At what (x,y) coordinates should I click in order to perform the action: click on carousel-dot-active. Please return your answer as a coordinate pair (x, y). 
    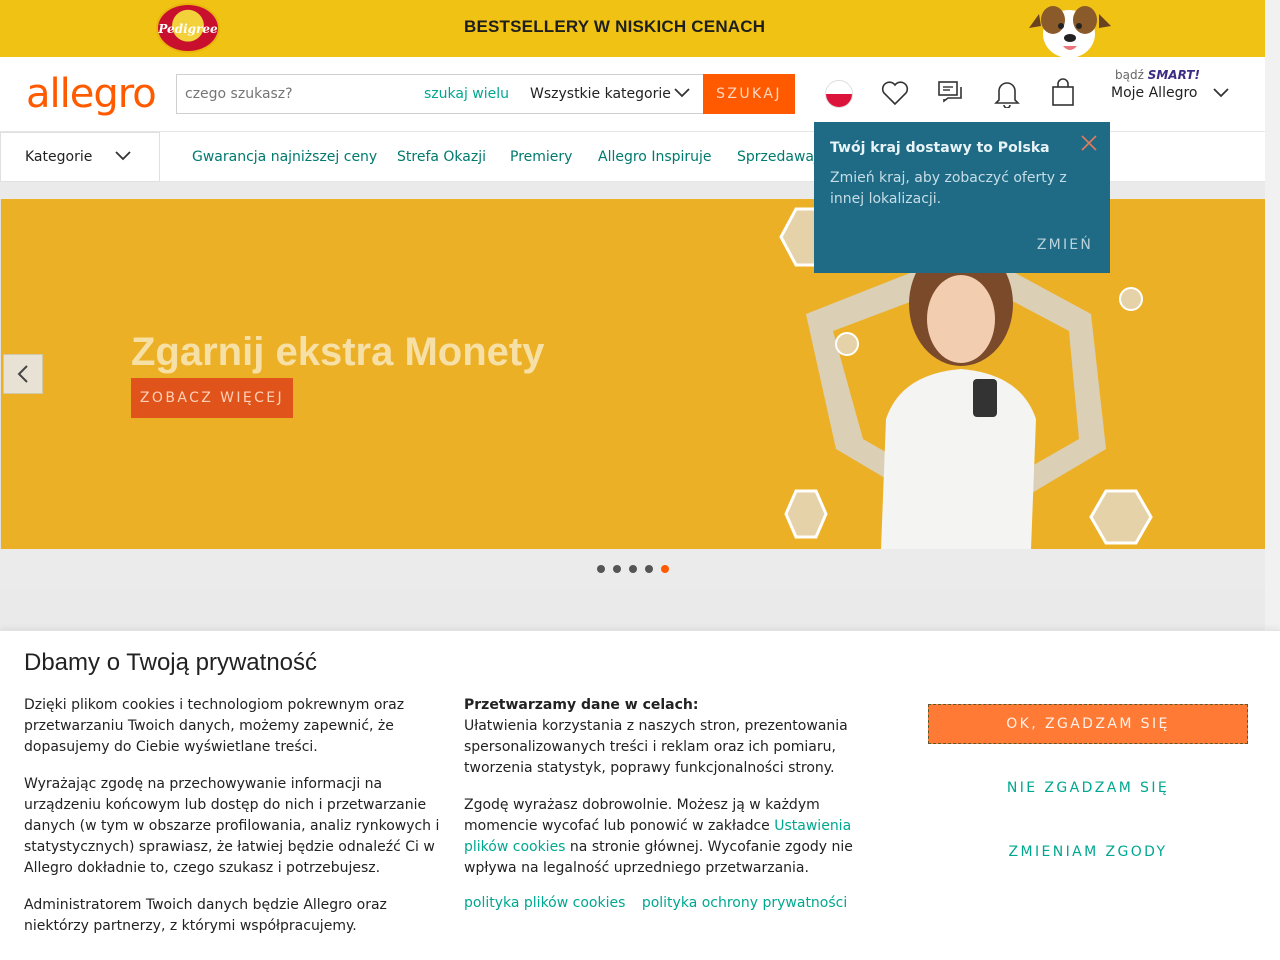
    Looking at the image, I should click on (665, 569).